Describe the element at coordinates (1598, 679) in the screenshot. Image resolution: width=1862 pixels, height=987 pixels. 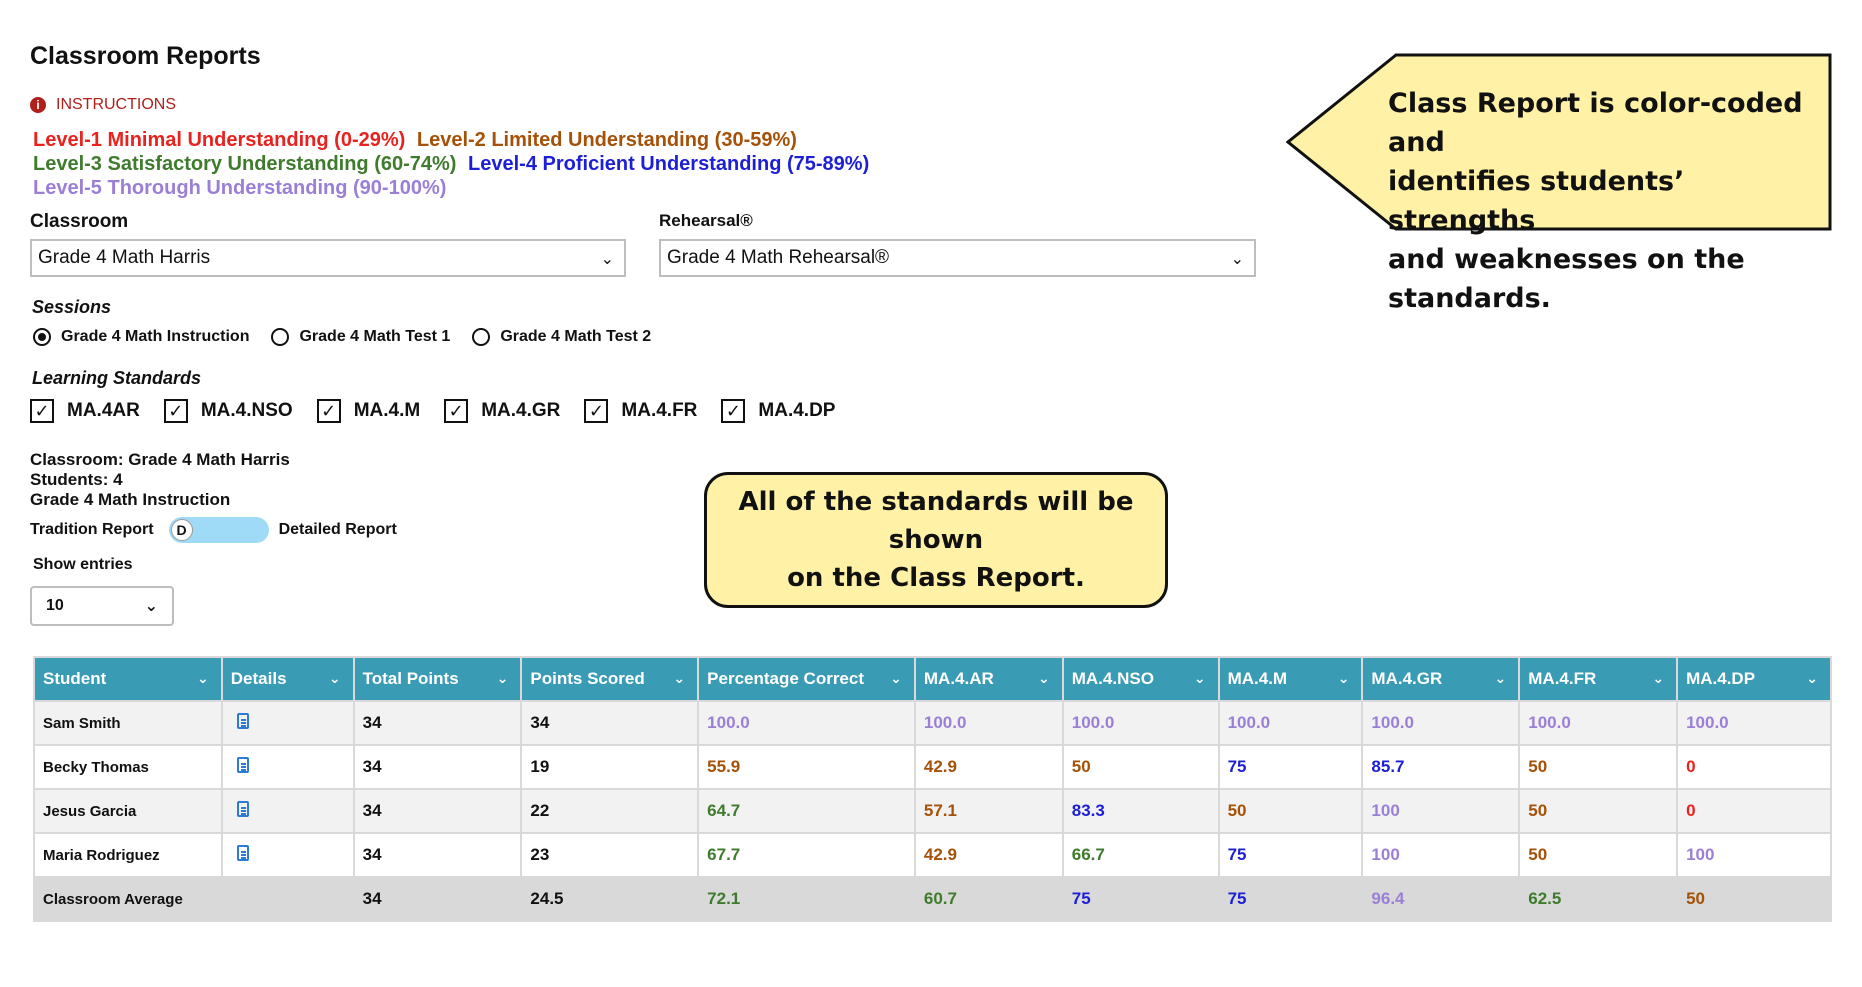
I see `column-header: MA.4.FR ⌄` at that location.